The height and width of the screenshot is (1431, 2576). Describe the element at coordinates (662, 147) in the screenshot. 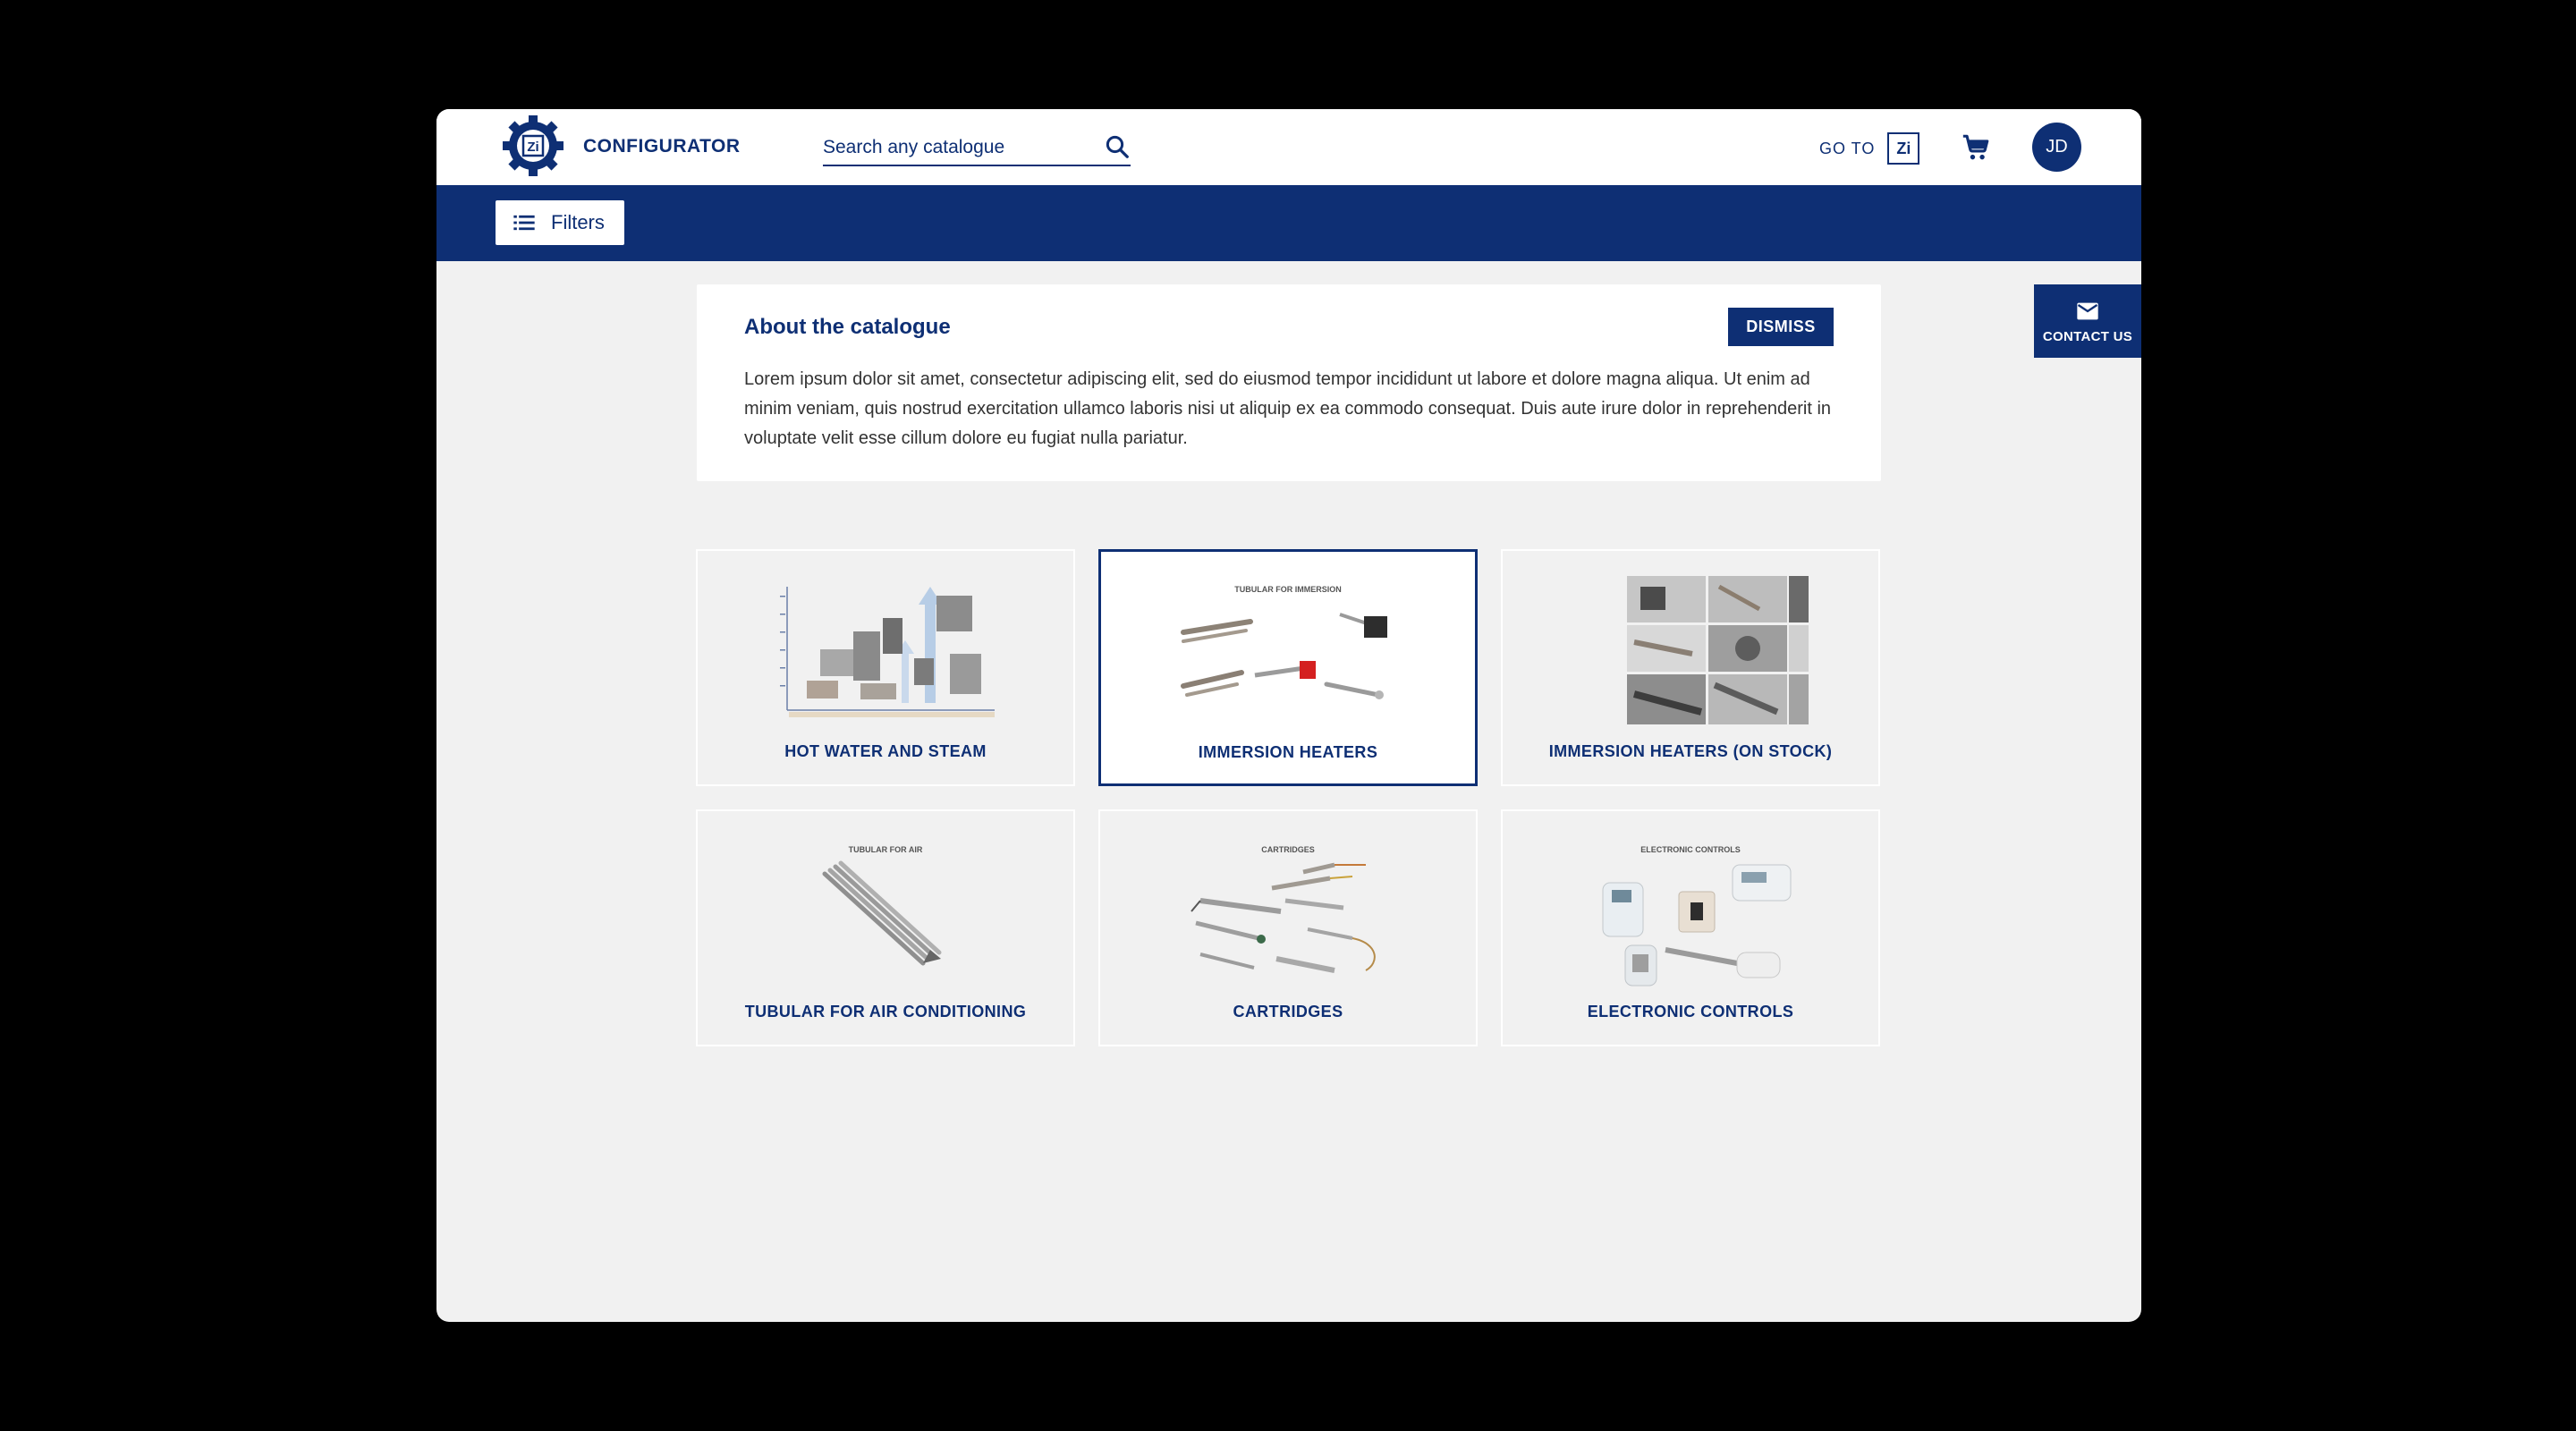

I see `brand-title: CONFIGURATOR` at that location.